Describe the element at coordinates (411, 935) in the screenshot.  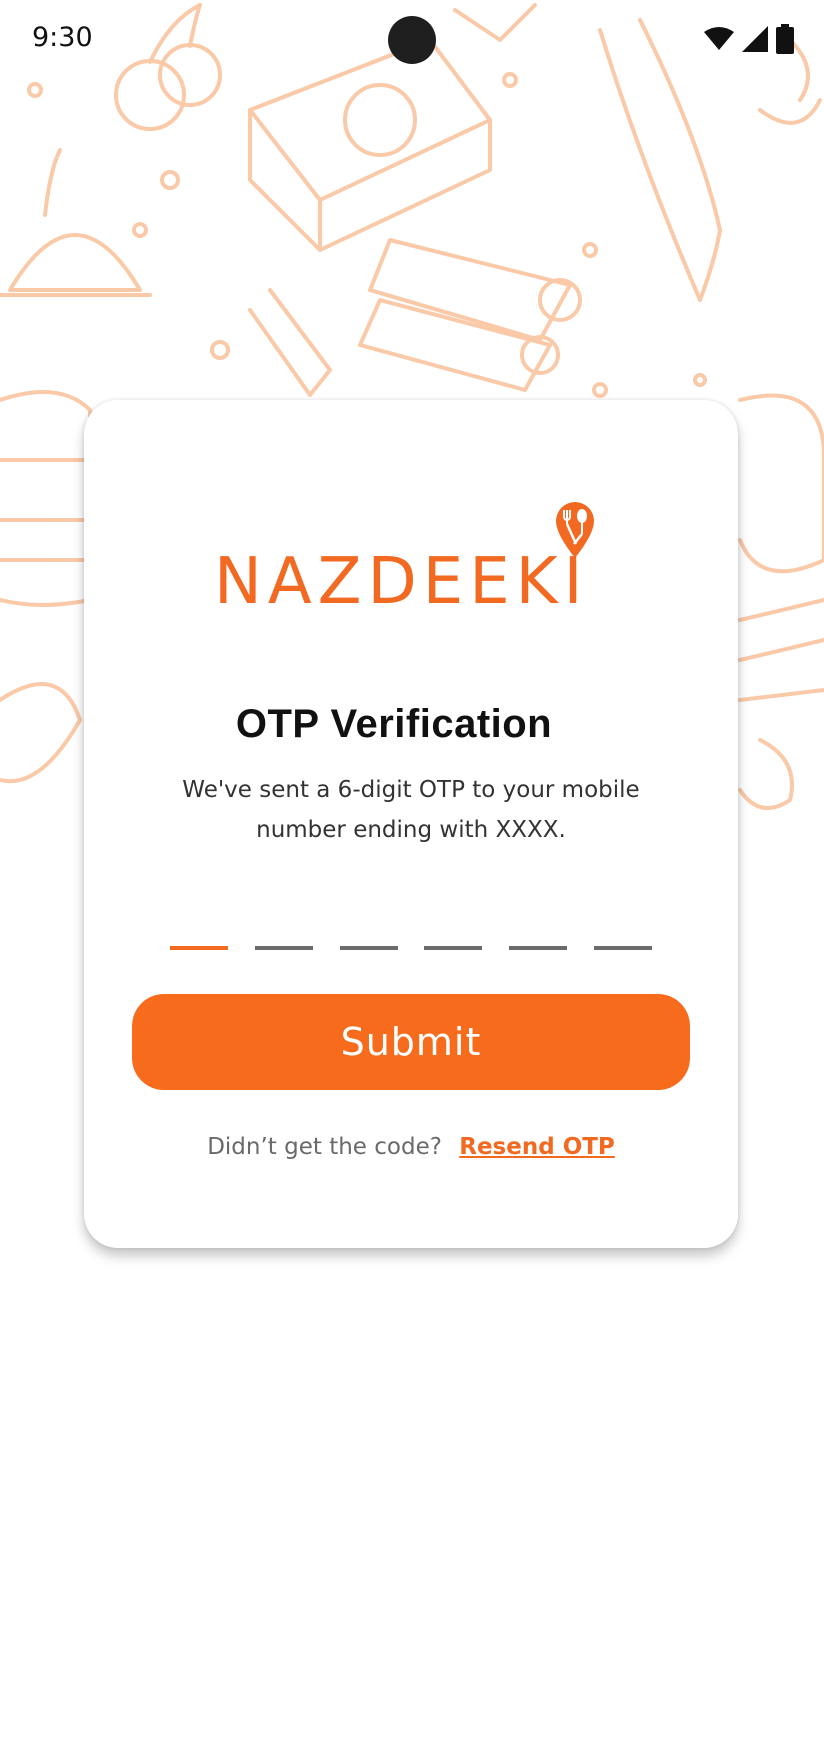
I see `otp-input-row` at that location.